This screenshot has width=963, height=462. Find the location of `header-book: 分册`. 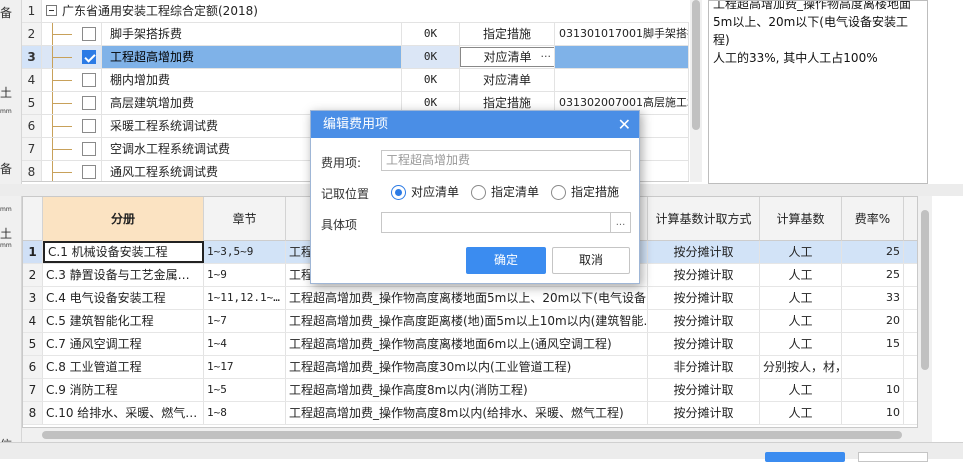

header-book: 分册 is located at coordinates (123, 219).